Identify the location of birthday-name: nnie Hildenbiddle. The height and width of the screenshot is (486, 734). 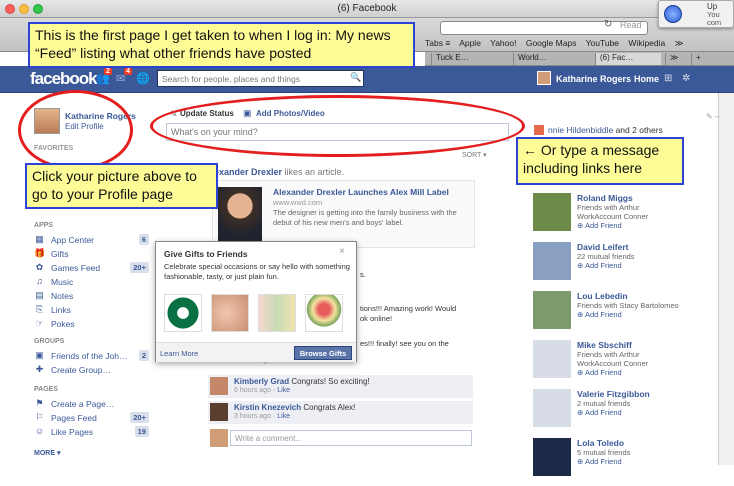
(580, 130).